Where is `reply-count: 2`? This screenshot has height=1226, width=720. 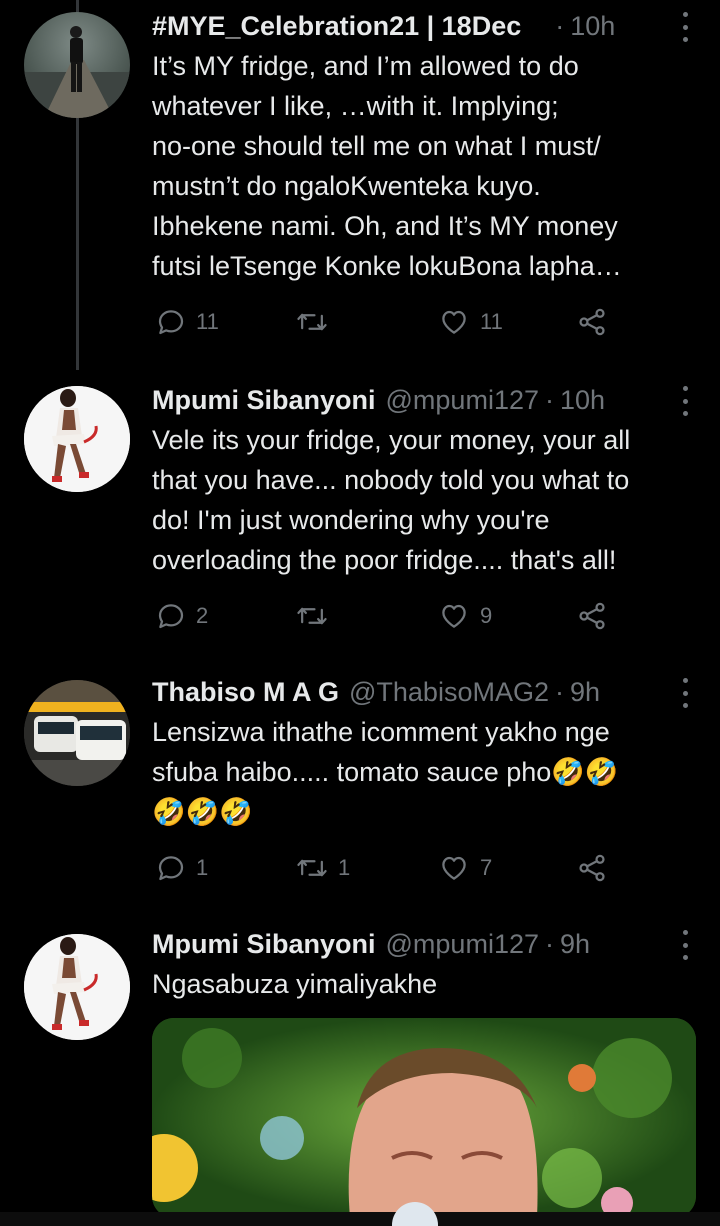 reply-count: 2 is located at coordinates (202, 615).